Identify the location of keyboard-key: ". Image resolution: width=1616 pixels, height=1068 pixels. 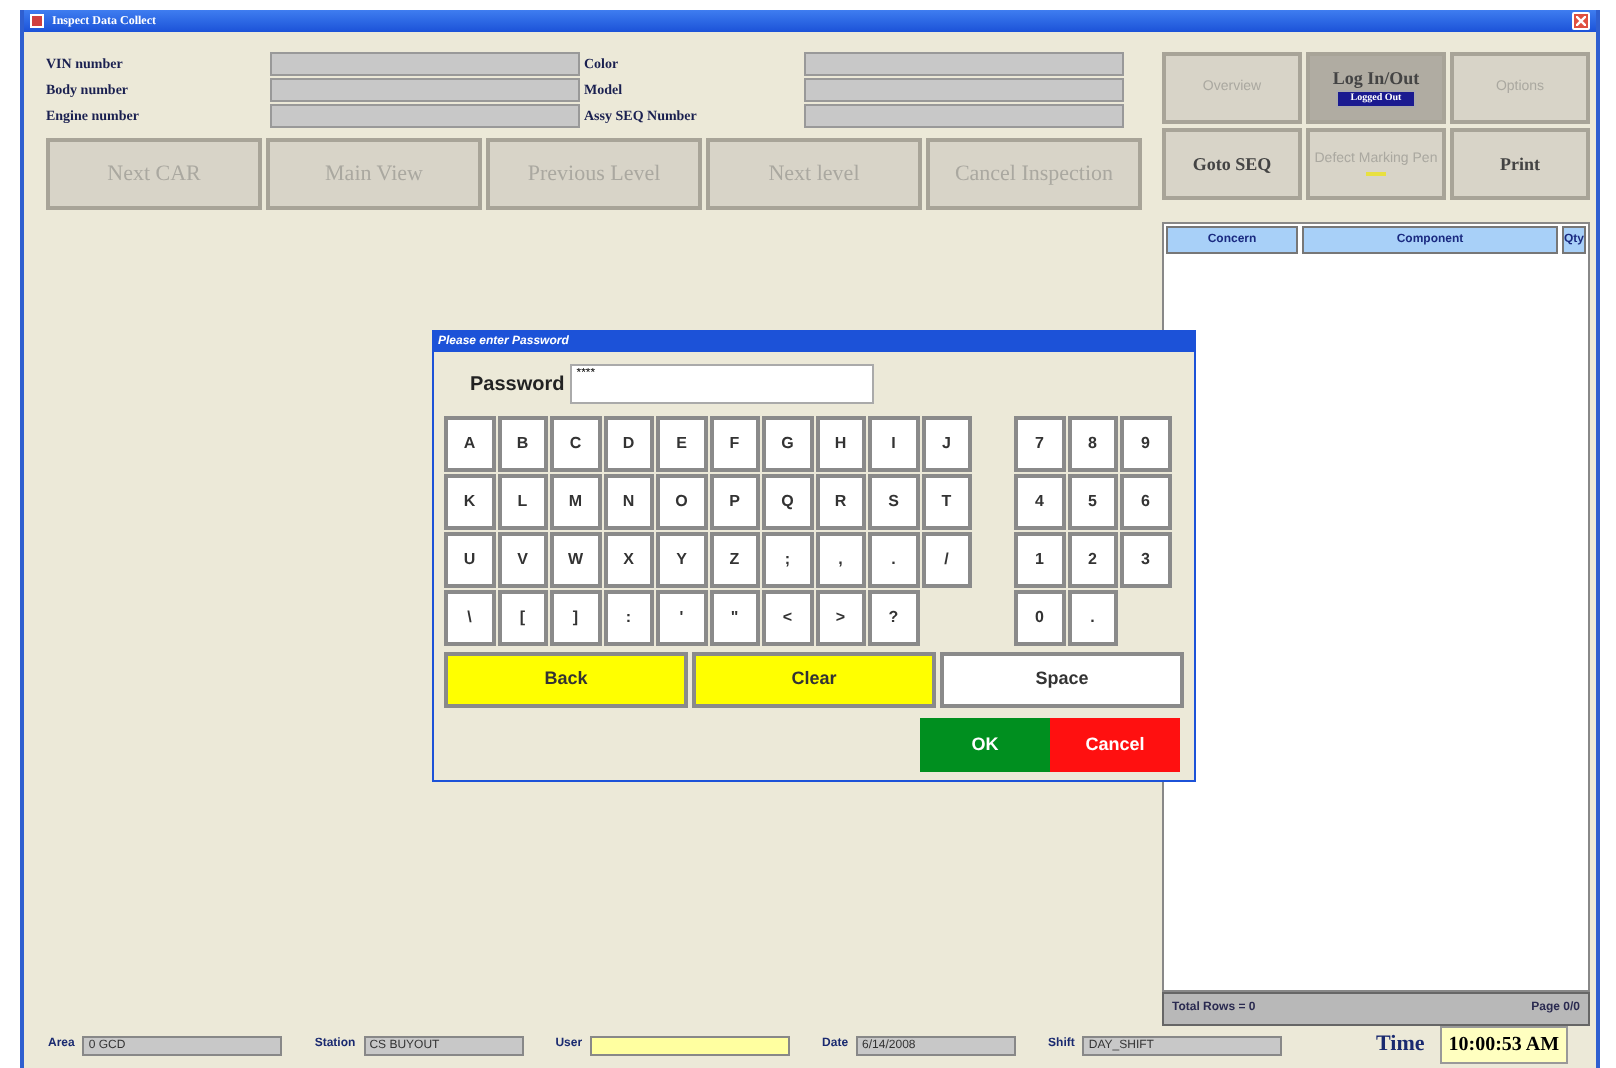
(734, 618).